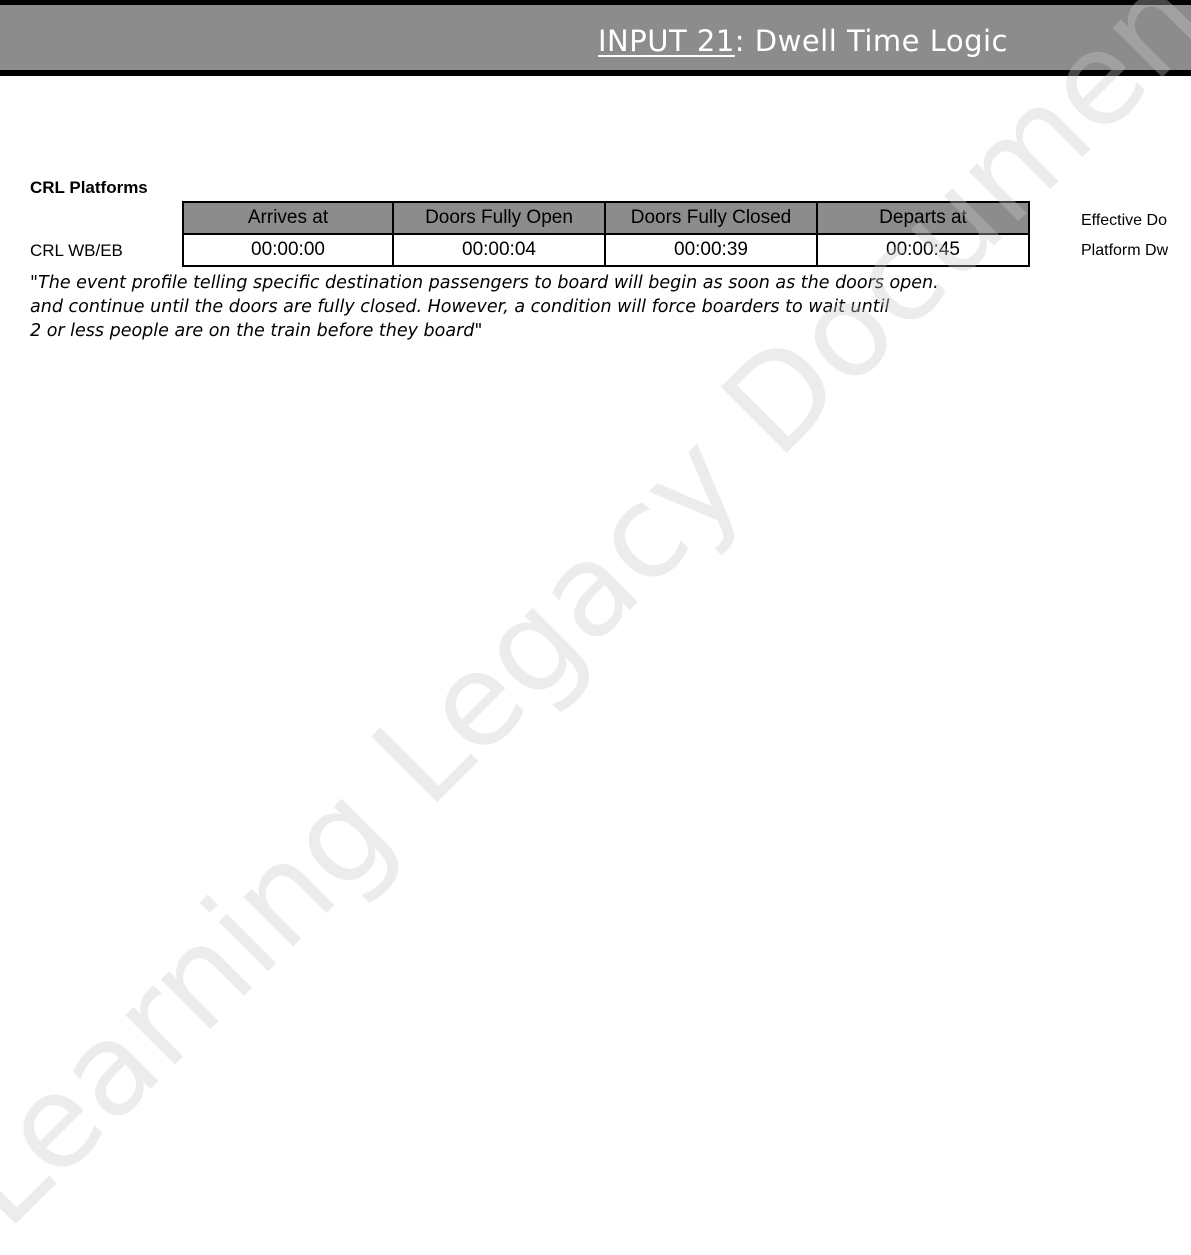 This screenshot has width=1191, height=1255. Describe the element at coordinates (499, 218) in the screenshot. I see `column-header-doors-fully-open: Doors Fully Open` at that location.